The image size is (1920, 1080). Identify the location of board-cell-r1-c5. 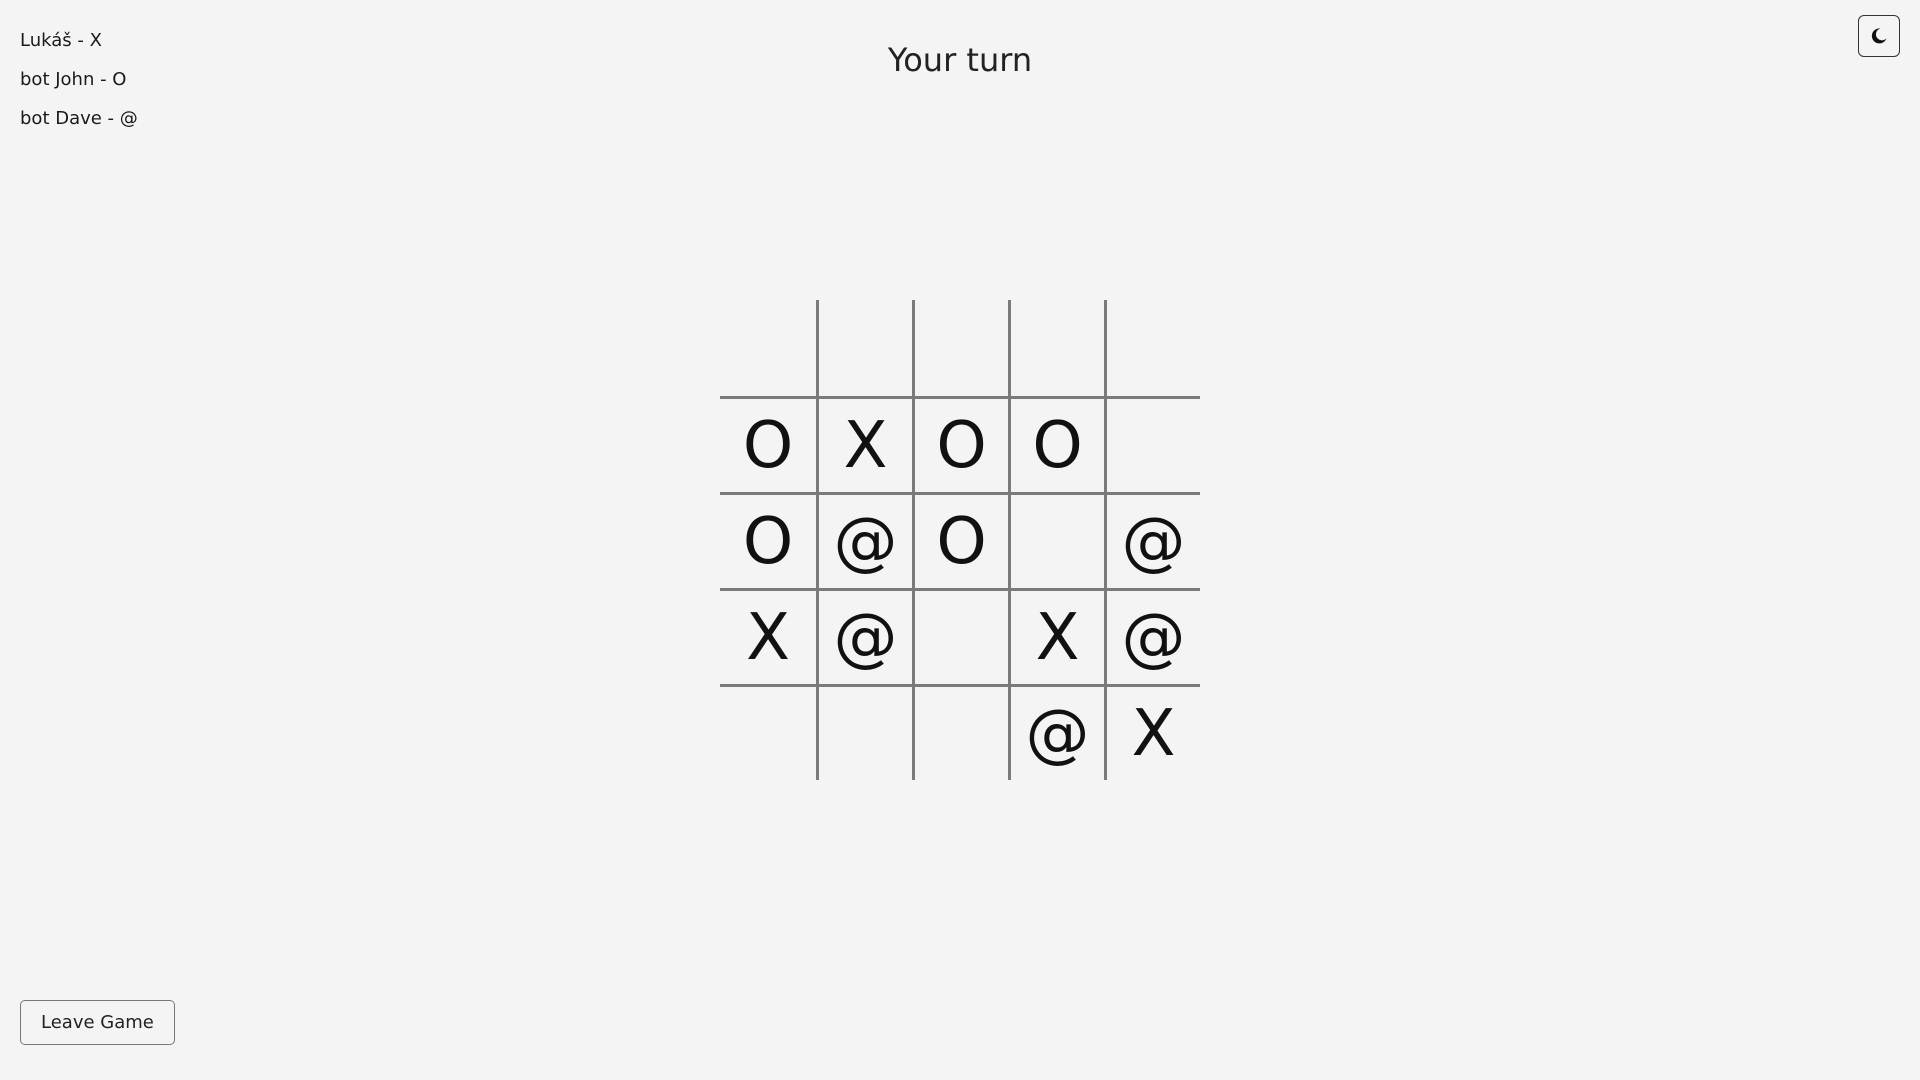
(1152, 348).